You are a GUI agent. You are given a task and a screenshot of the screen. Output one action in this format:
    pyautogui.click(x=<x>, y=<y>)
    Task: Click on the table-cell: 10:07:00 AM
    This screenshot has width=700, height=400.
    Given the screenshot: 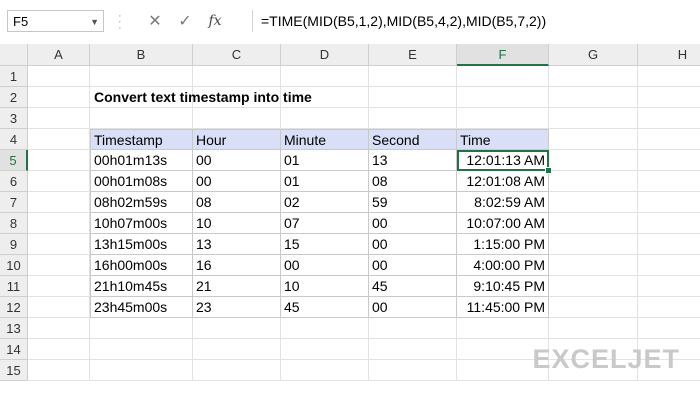 What is the action you would take?
    pyautogui.click(x=503, y=223)
    